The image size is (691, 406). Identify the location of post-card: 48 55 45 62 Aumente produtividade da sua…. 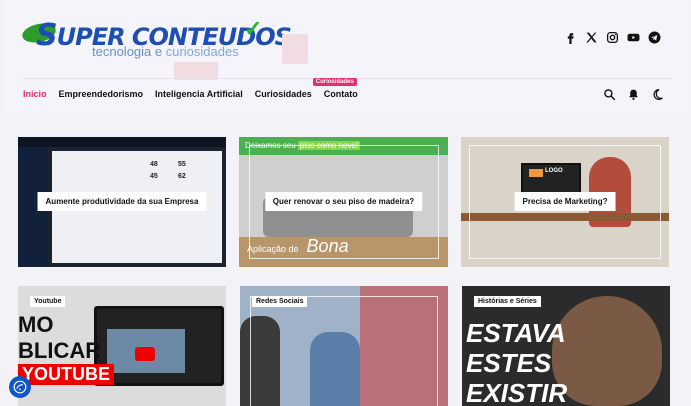
(122, 202).